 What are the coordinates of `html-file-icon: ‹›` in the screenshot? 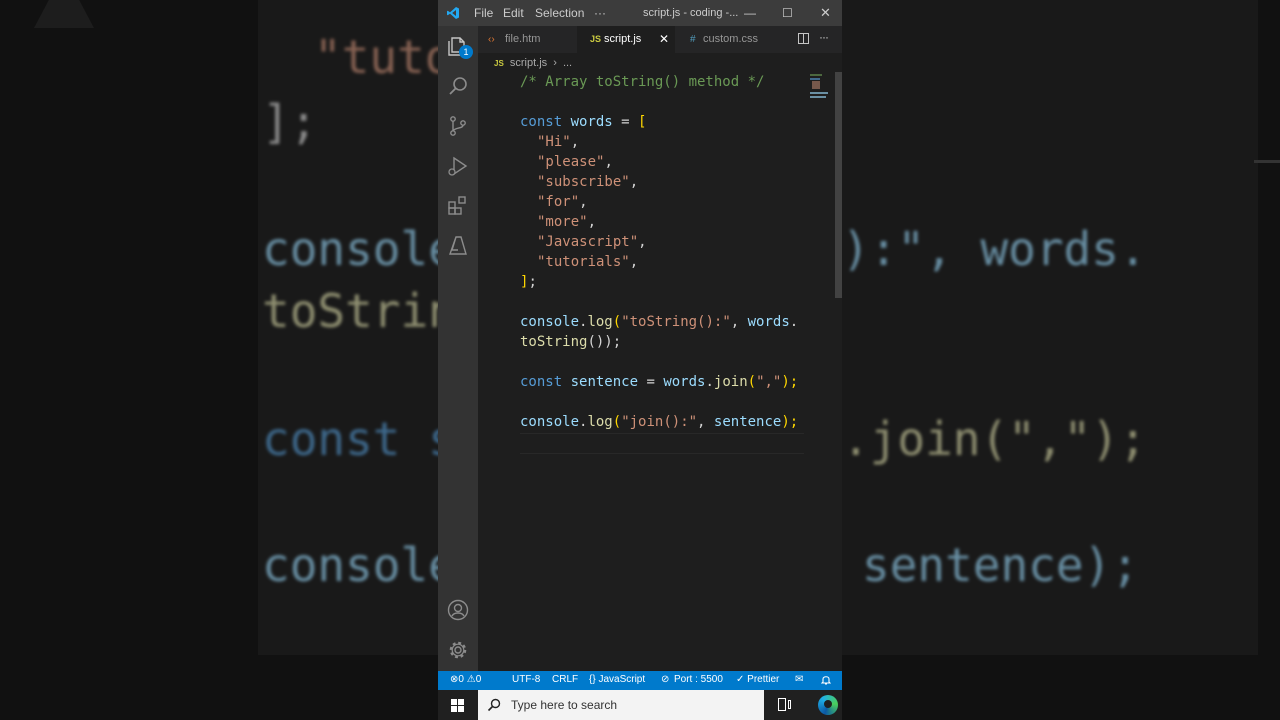 It's located at (491, 39).